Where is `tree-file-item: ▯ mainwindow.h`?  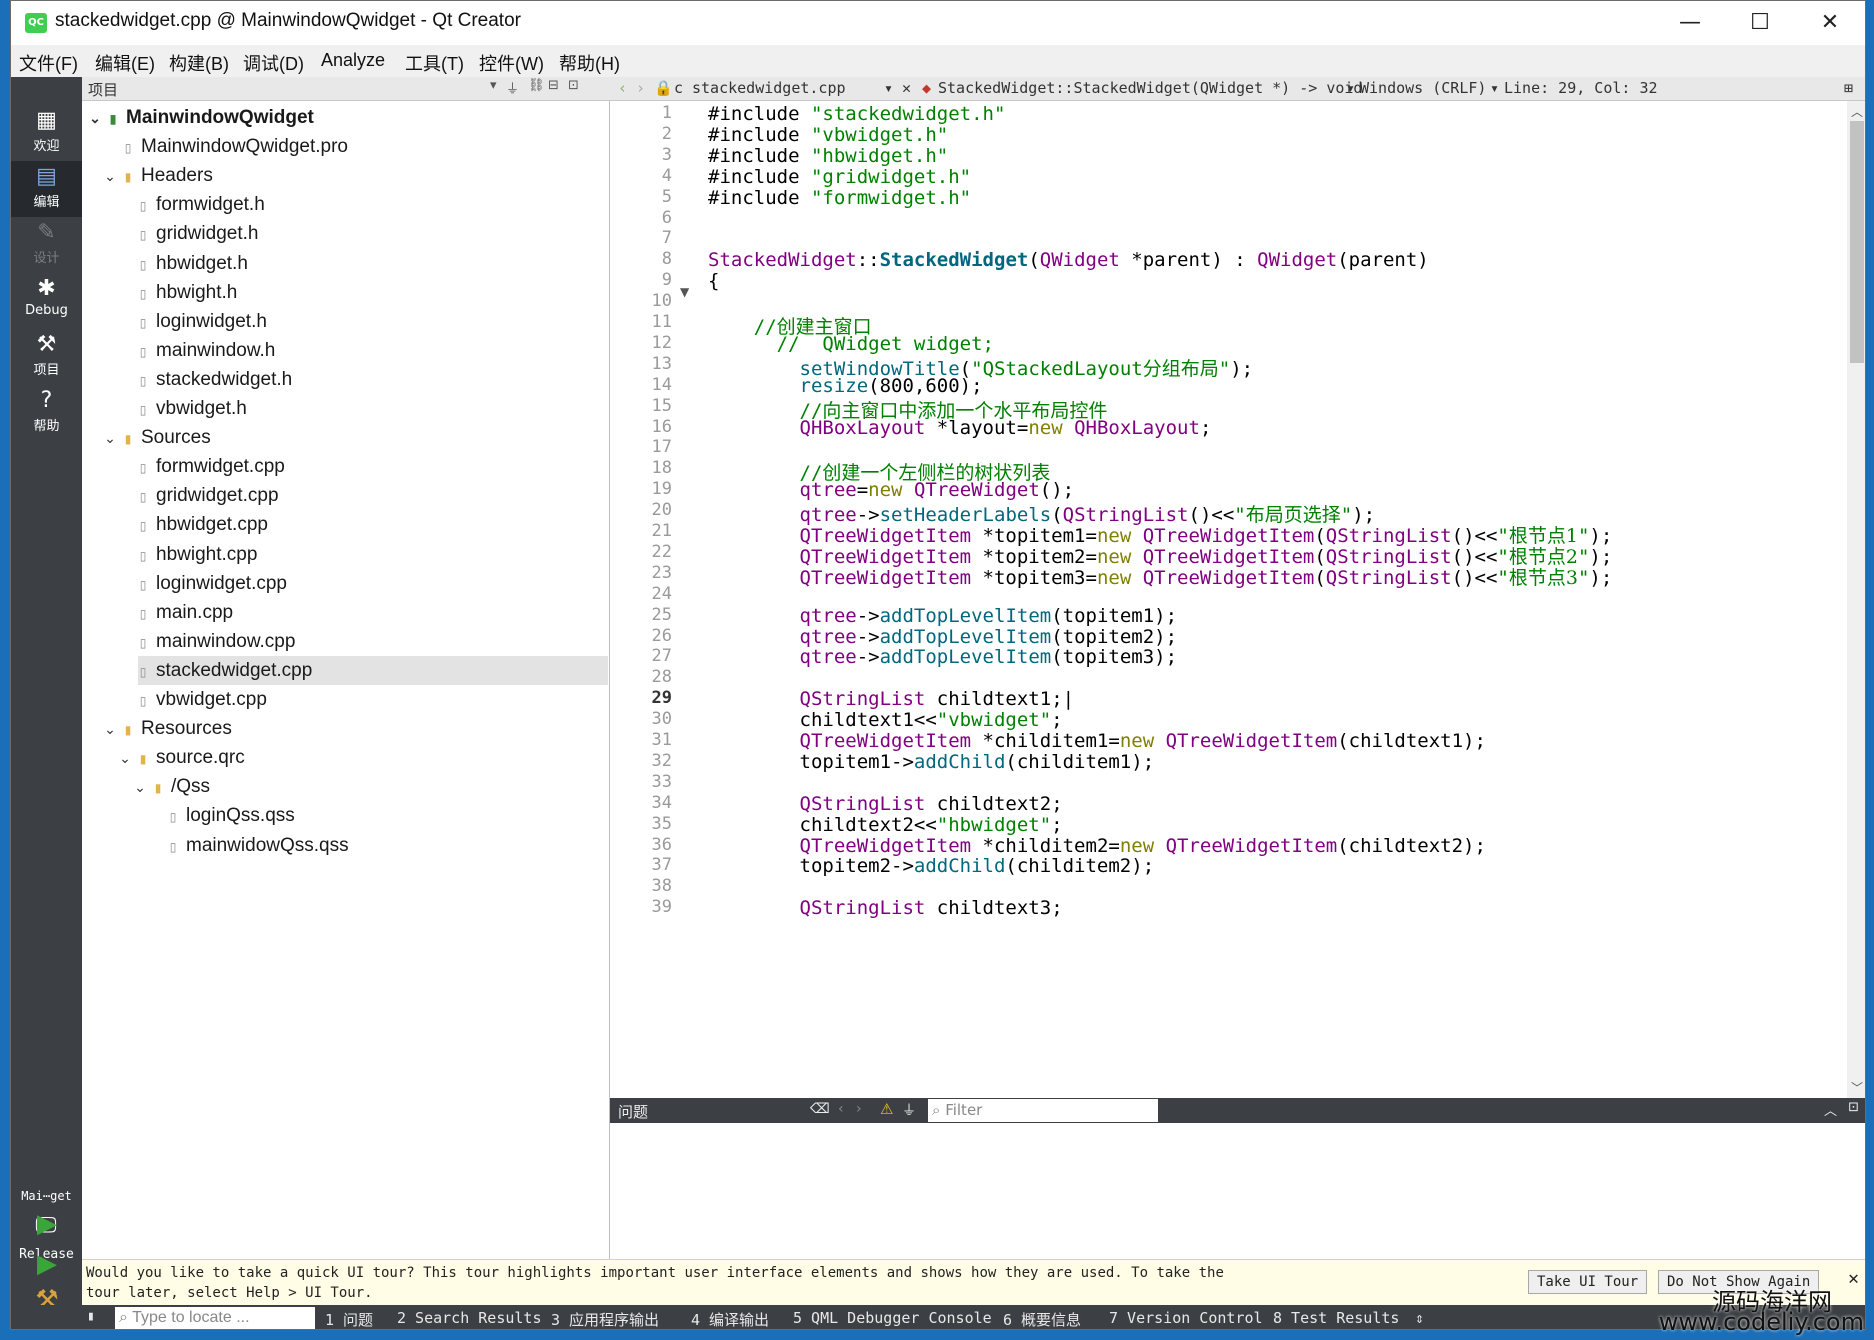 tree-file-item: ▯ mainwindow.h is located at coordinates (196, 350).